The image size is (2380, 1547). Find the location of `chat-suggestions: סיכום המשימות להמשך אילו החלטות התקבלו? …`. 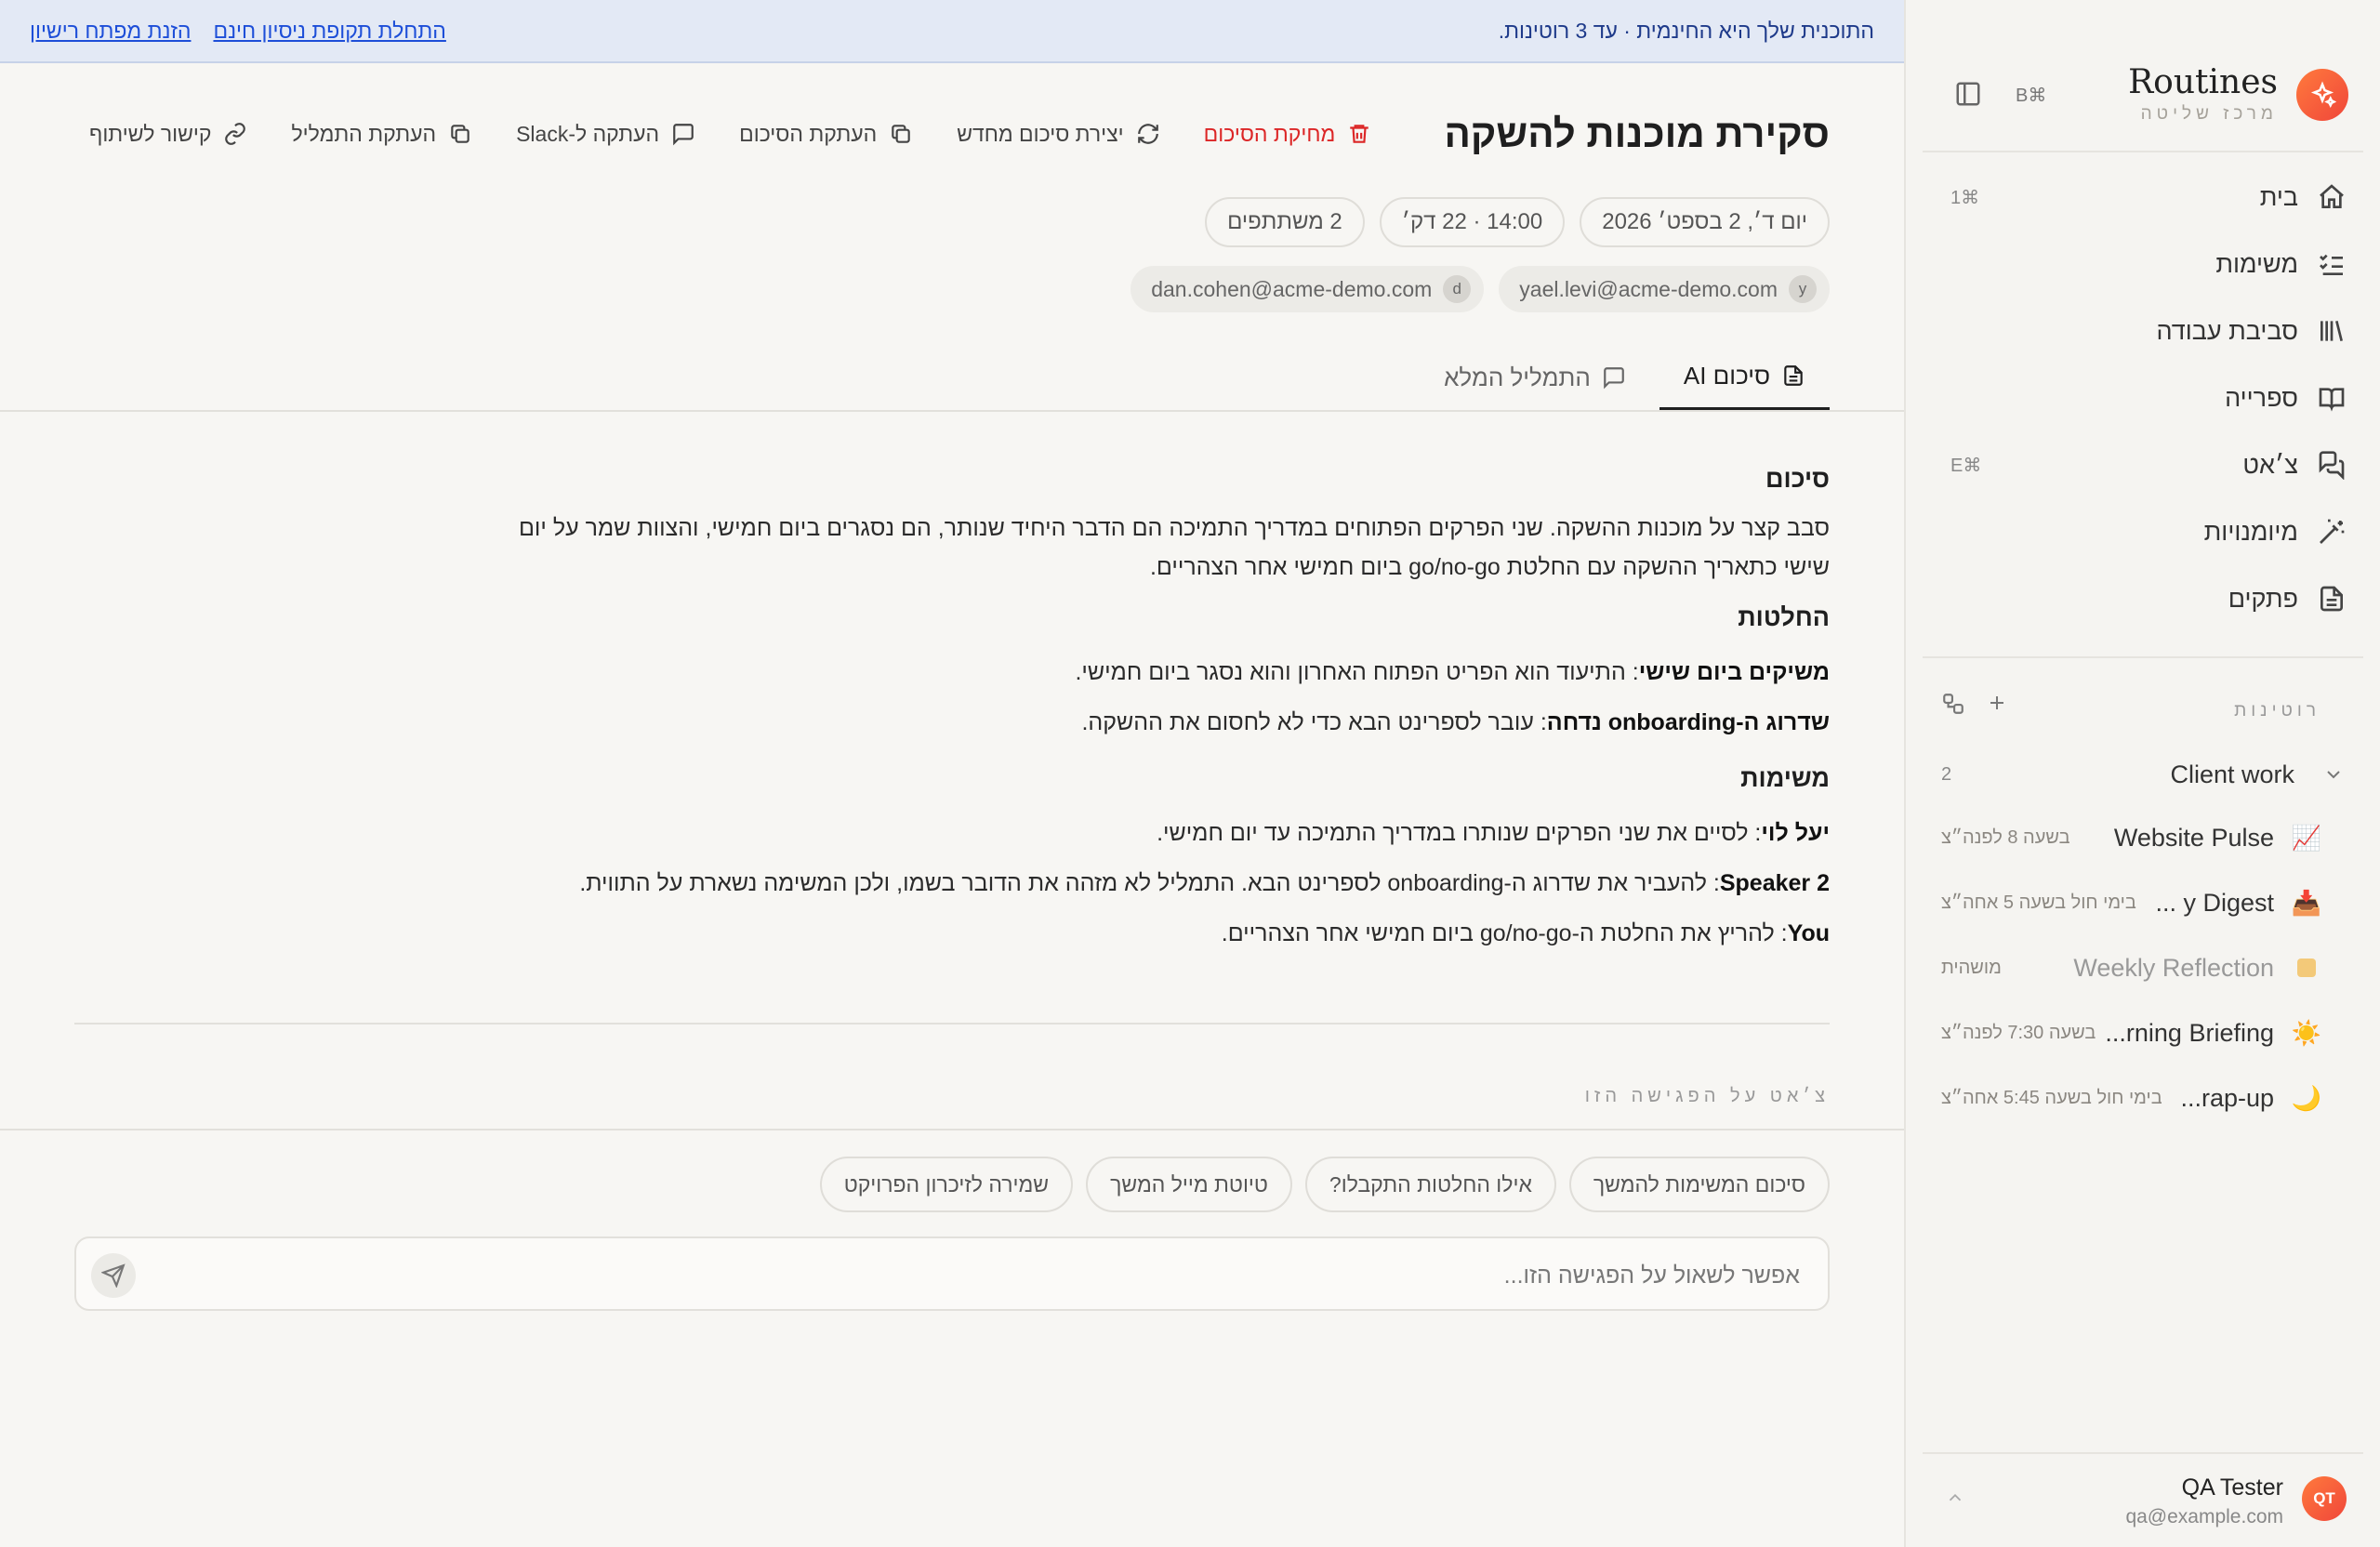

chat-suggestions: סיכום המשימות להמשך אילו החלטות התקבלו? … is located at coordinates (1324, 1184).